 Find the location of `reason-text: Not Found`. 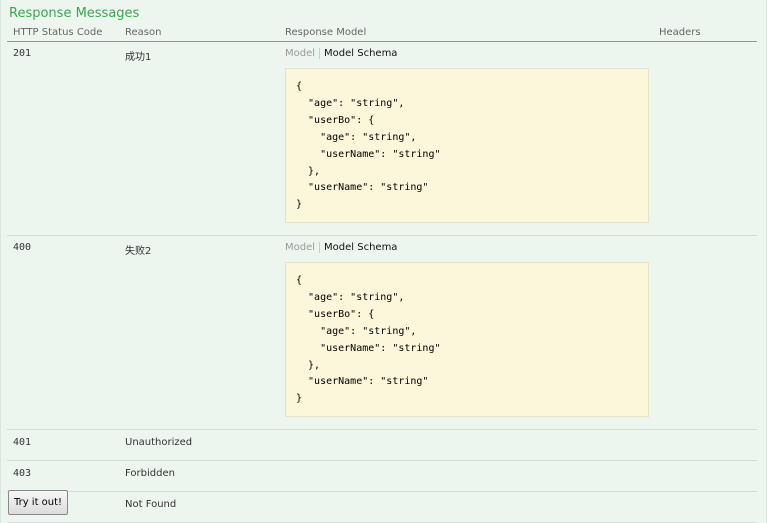

reason-text: Not Found is located at coordinates (199, 507).